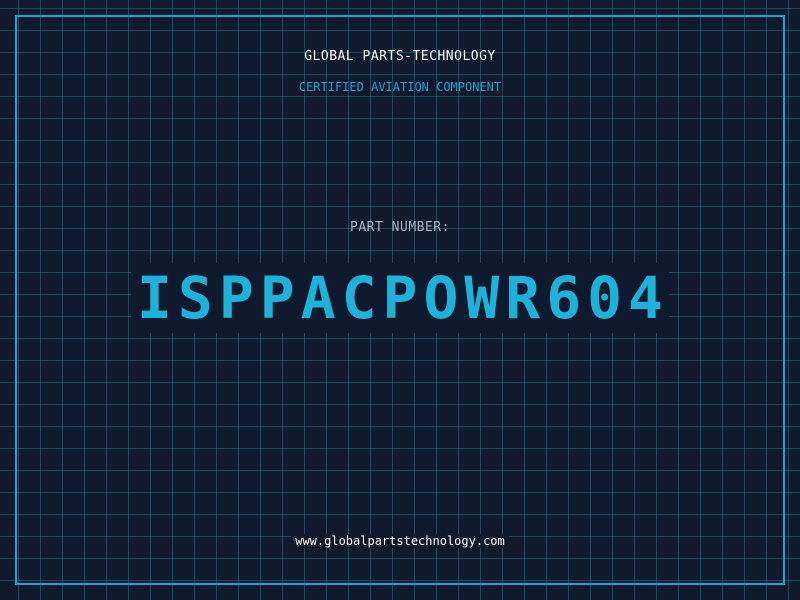 The width and height of the screenshot is (800, 600). I want to click on part-number-container: ISPPACPOWR604, so click(400, 298).